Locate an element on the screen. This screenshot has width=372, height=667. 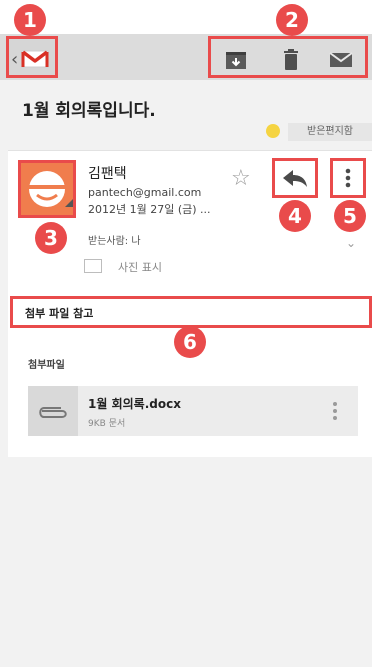
callout-badge-2: 2 is located at coordinates (292, 20).